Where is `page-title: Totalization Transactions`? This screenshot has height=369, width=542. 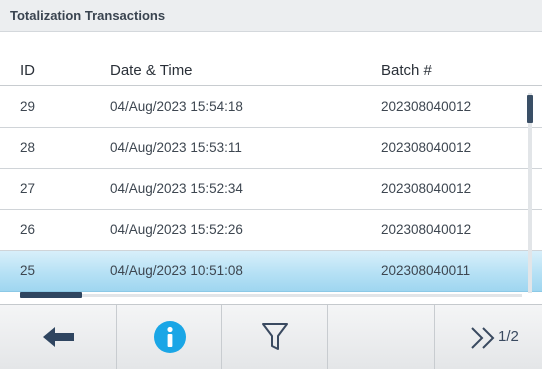
page-title: Totalization Transactions is located at coordinates (88, 15).